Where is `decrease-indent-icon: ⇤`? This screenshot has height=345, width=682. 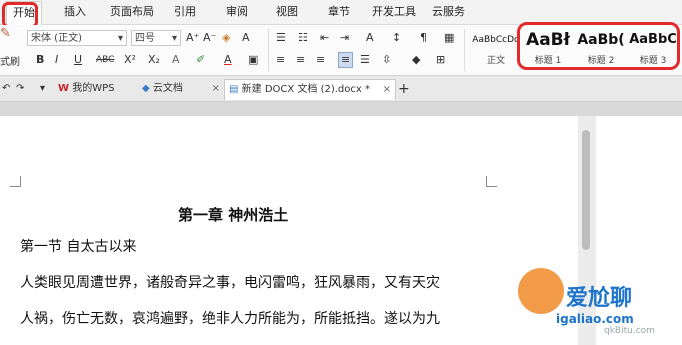
decrease-indent-icon: ⇤ is located at coordinates (324, 38).